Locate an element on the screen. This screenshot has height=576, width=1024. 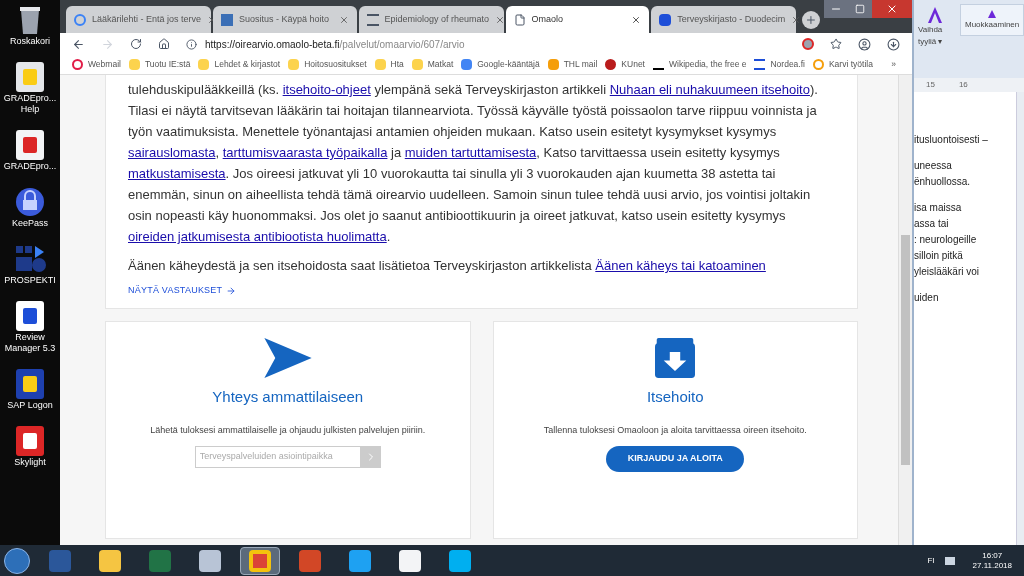
tab-title: Lääkärilehti - Entä jos terve is located at coordinates (147, 19).